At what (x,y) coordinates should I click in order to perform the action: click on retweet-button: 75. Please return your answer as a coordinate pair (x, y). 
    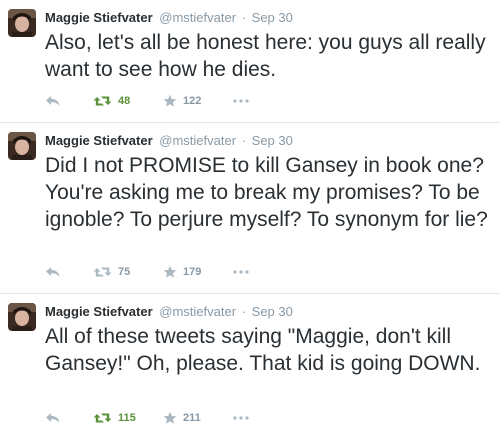
    Looking at the image, I should click on (128, 272).